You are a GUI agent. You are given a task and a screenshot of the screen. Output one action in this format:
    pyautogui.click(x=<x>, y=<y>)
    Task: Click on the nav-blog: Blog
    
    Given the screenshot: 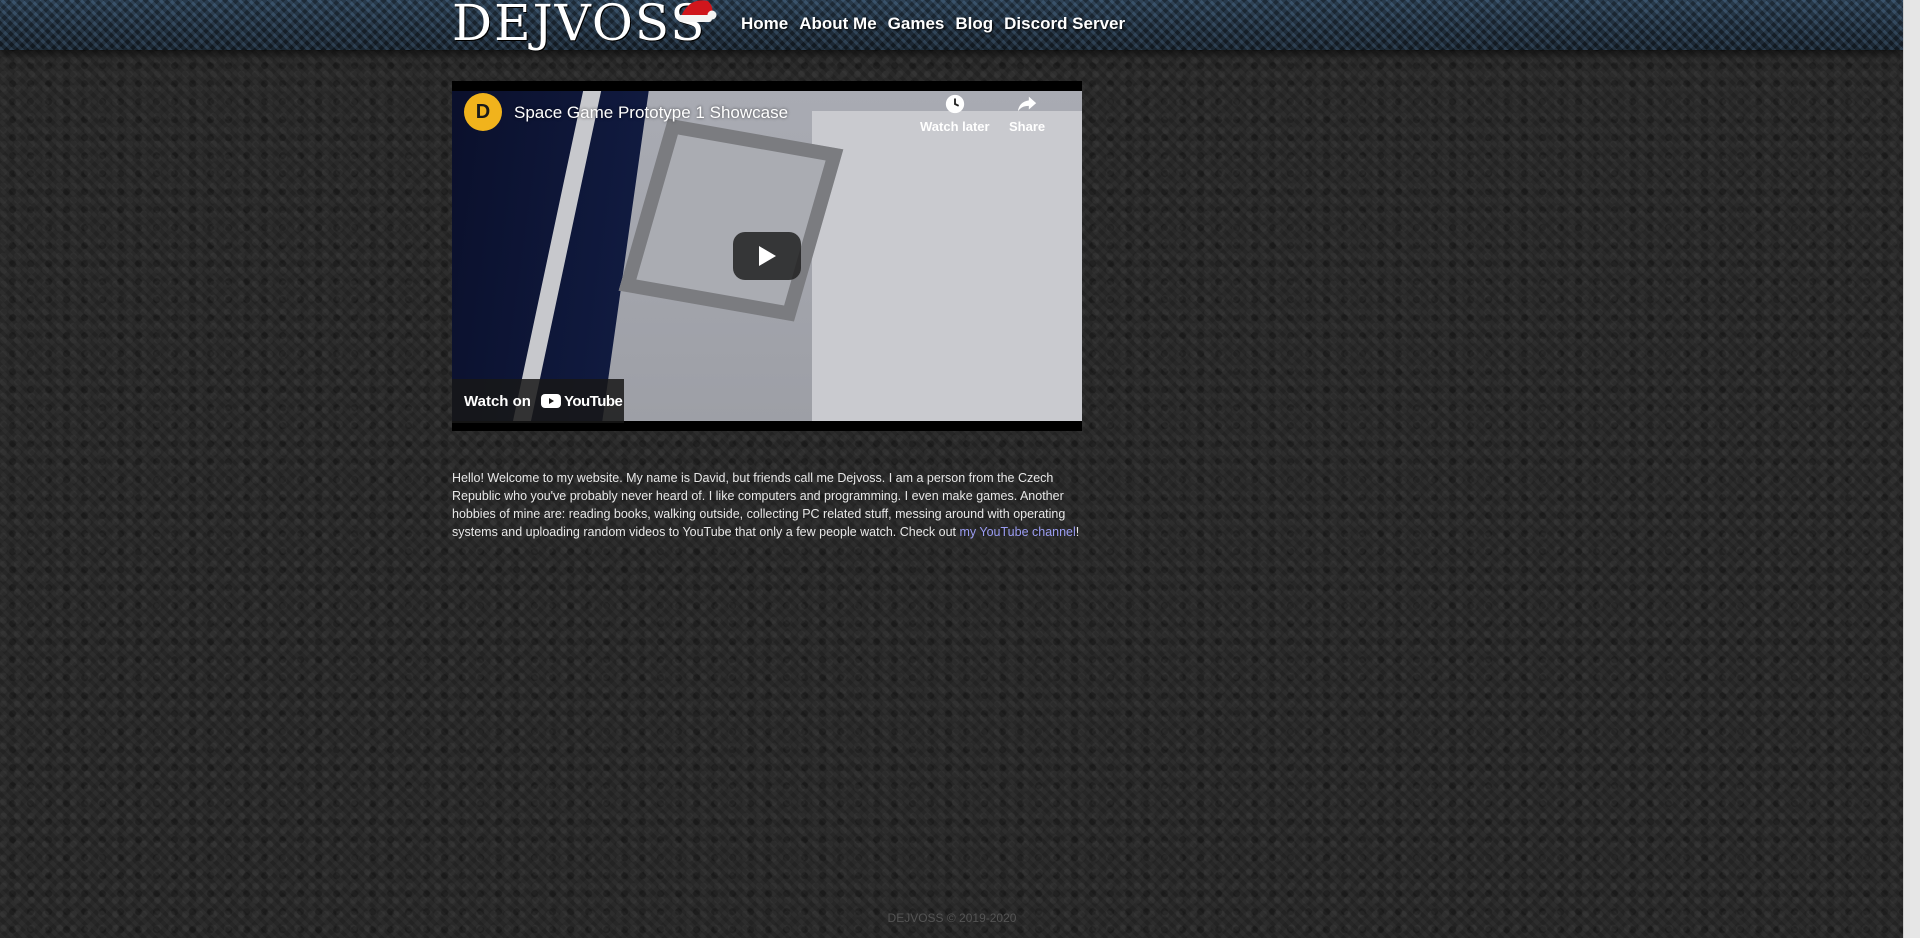 What is the action you would take?
    pyautogui.click(x=974, y=24)
    